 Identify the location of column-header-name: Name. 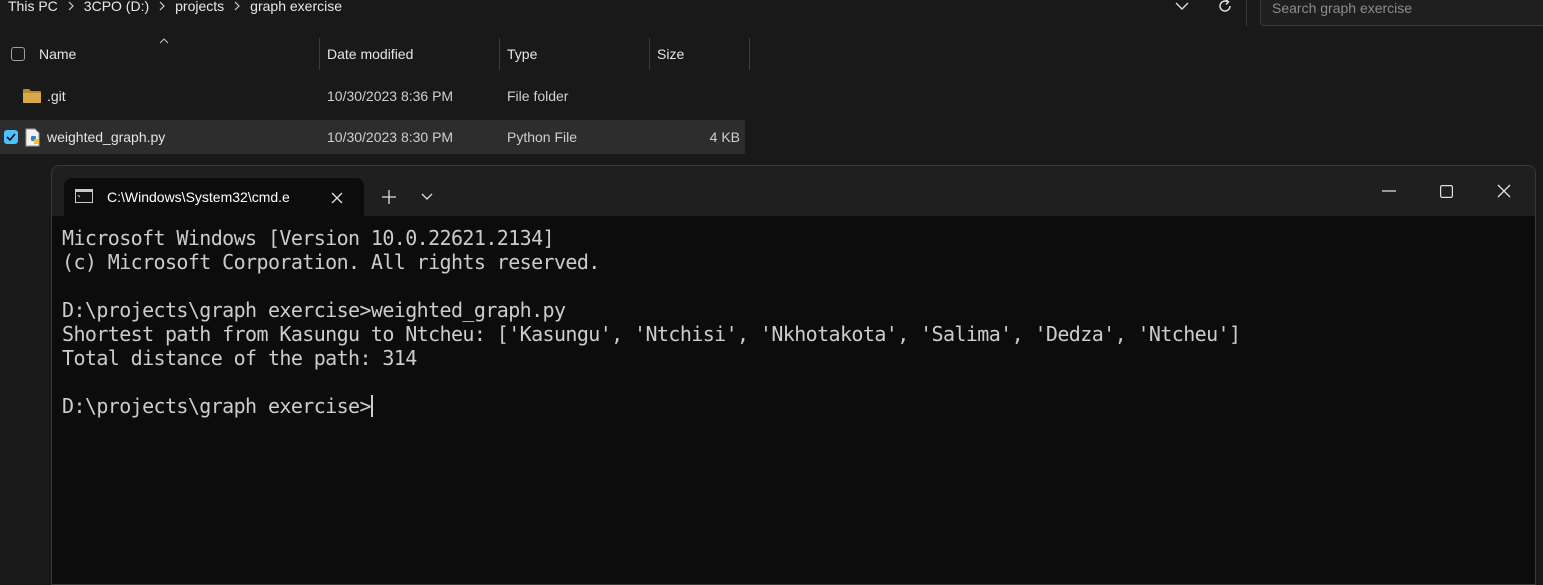
(57, 54).